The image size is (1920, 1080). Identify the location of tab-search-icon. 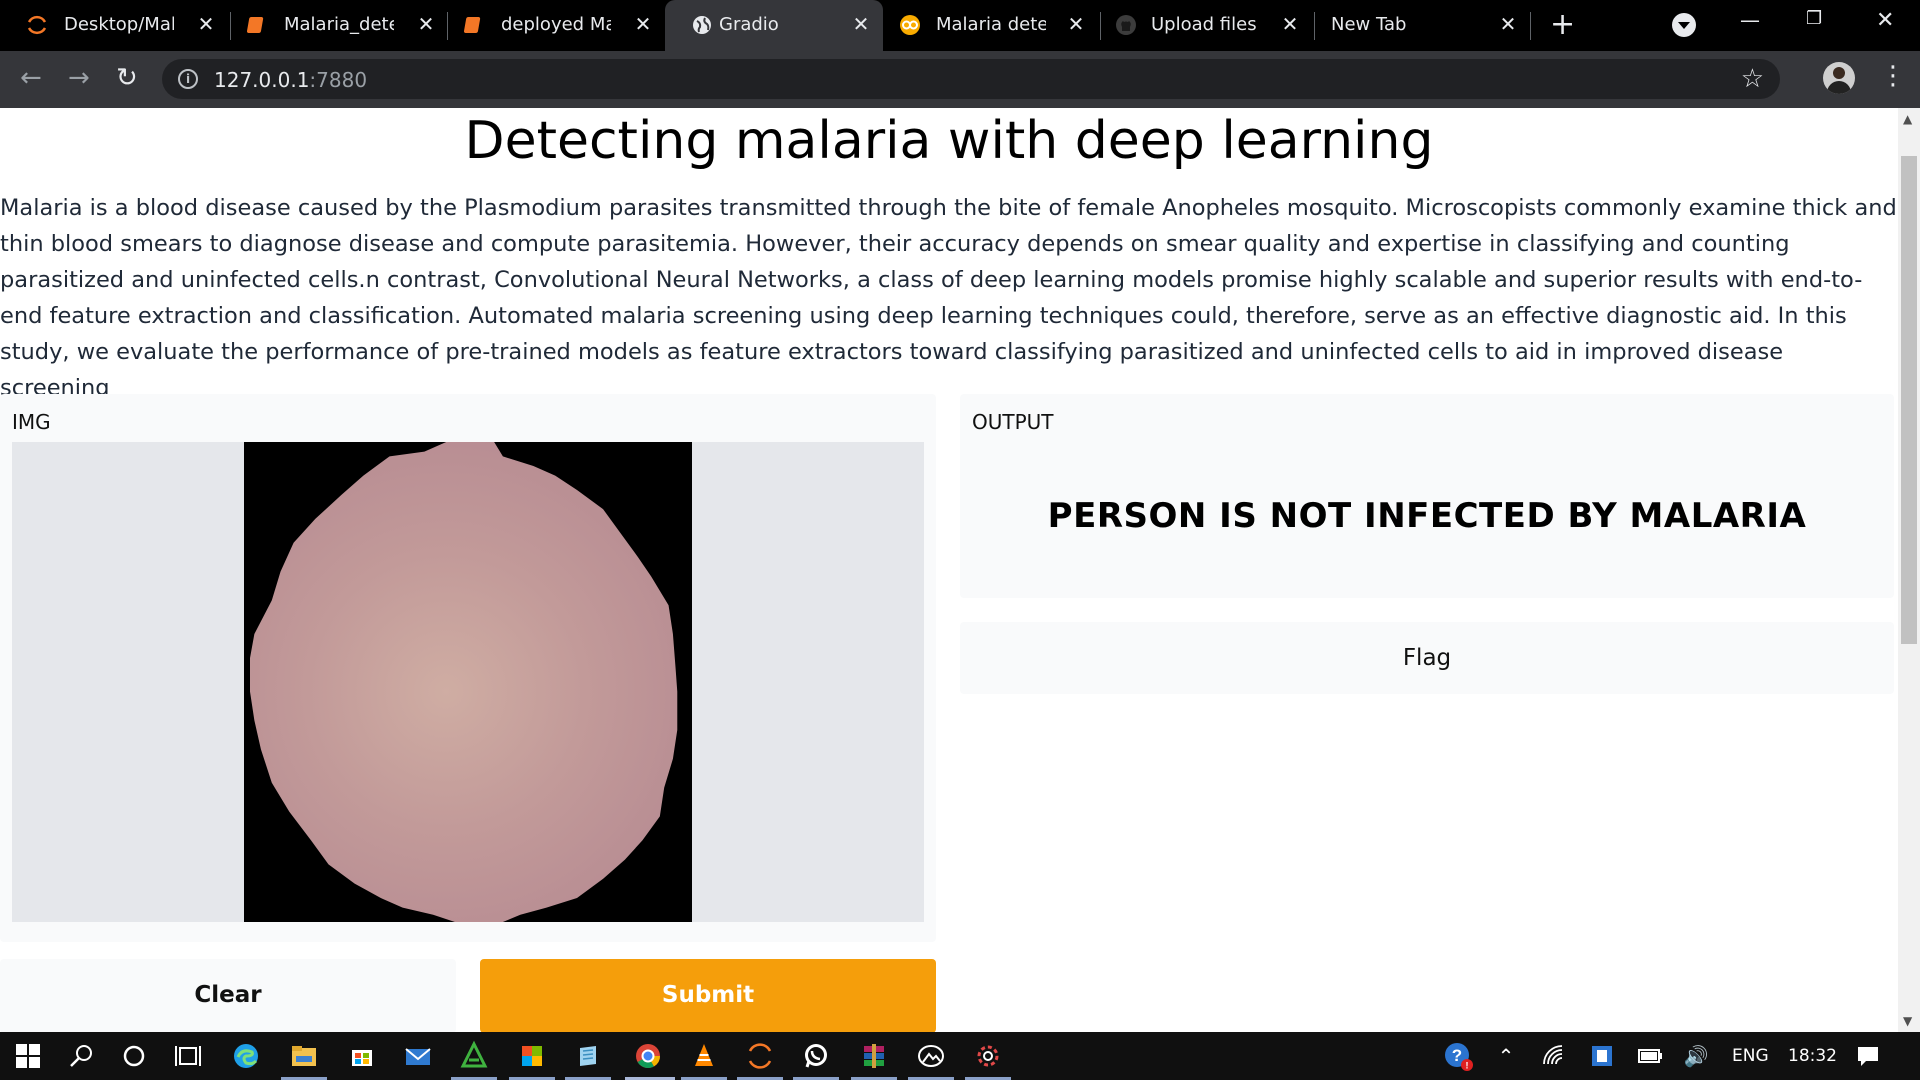
(1684, 25).